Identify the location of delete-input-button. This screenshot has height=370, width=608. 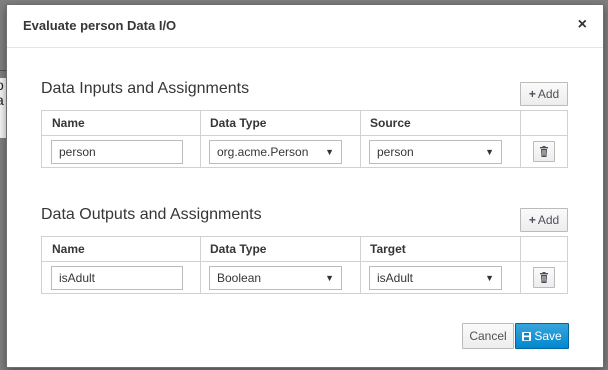
(544, 151).